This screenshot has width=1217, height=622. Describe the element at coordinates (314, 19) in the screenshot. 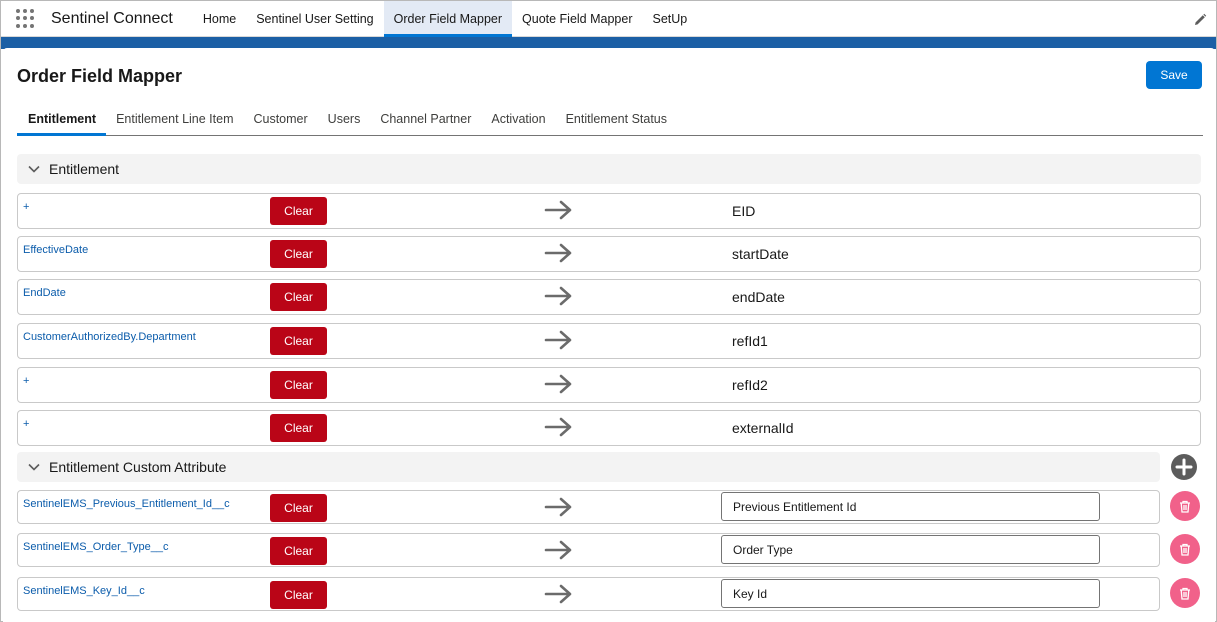

I see `nav-tab-sentinel-user-setting: Sentinel User Setting` at that location.